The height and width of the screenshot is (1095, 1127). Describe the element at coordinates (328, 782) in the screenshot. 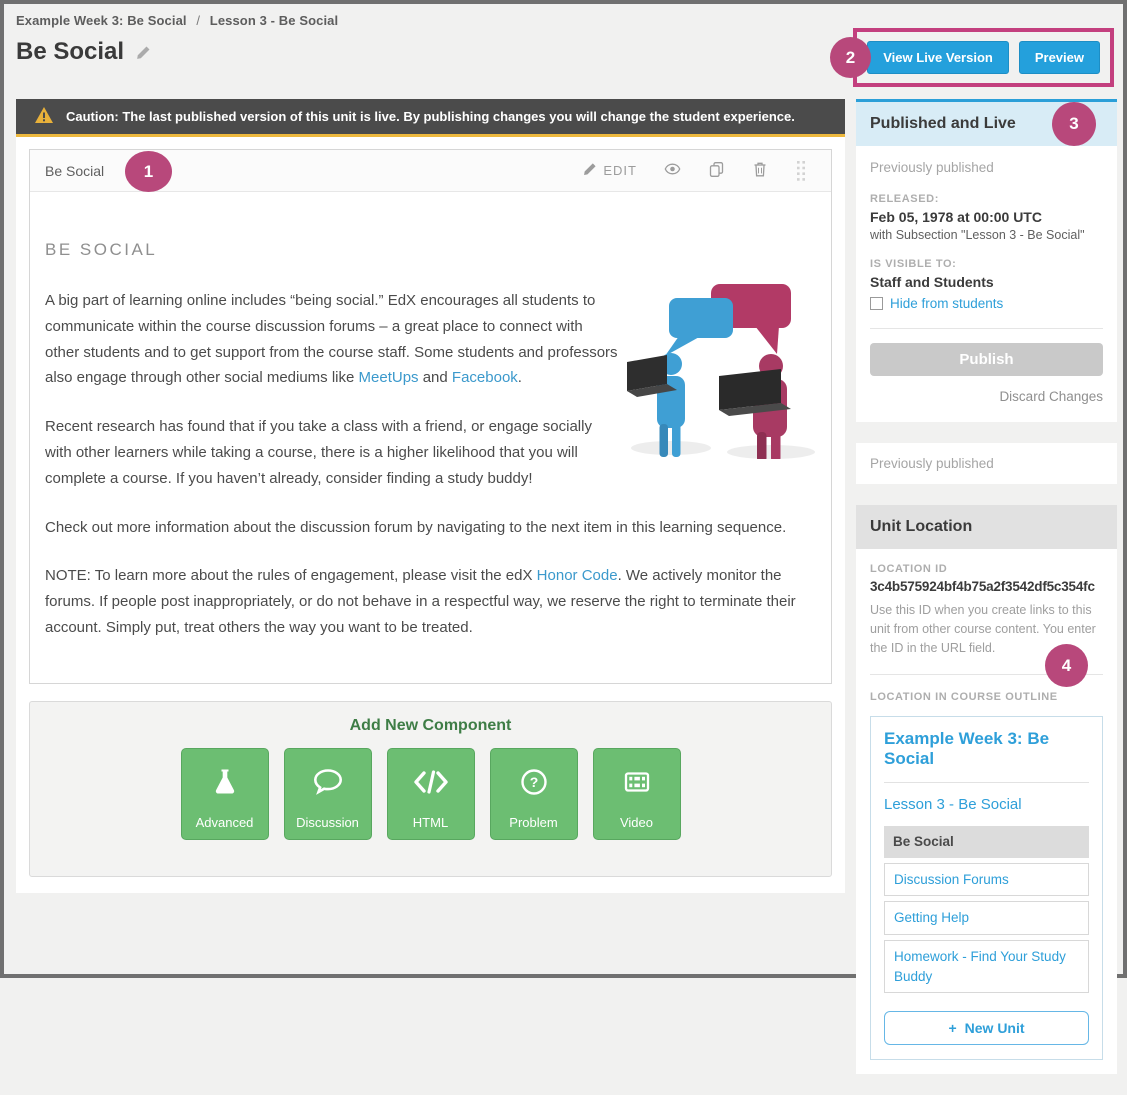

I see `speech-bubble-icon` at that location.